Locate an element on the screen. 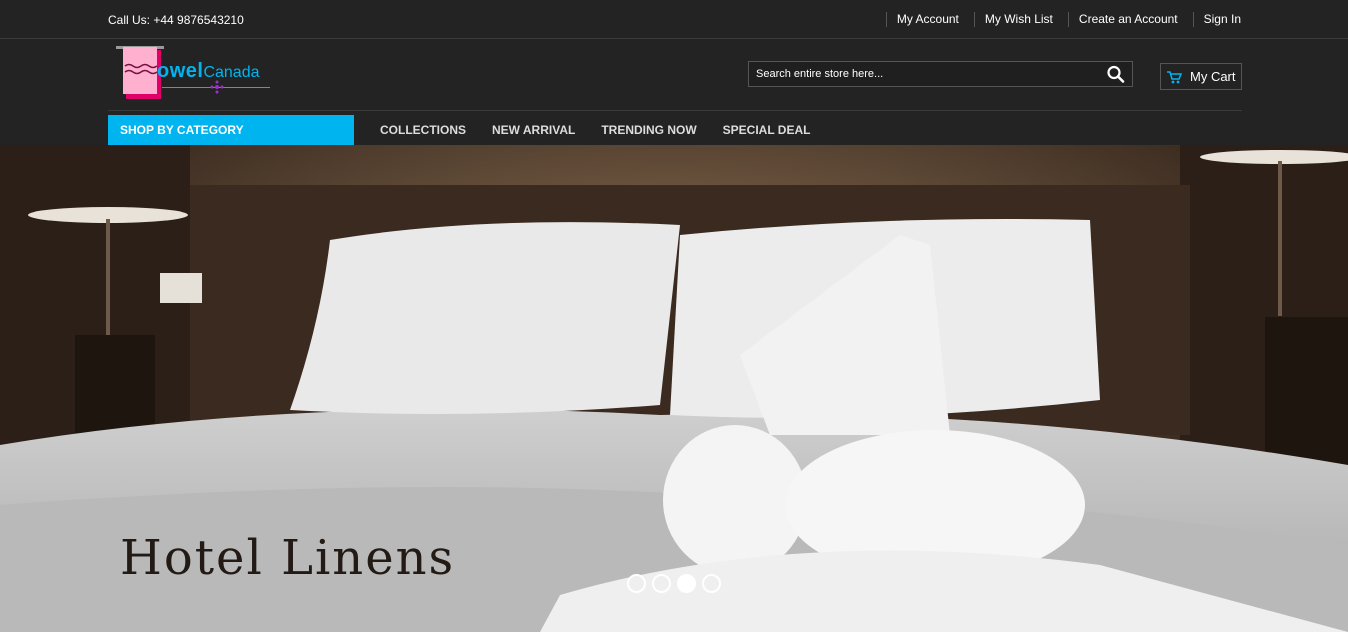  my-cart-button: My Cart is located at coordinates (1201, 76).